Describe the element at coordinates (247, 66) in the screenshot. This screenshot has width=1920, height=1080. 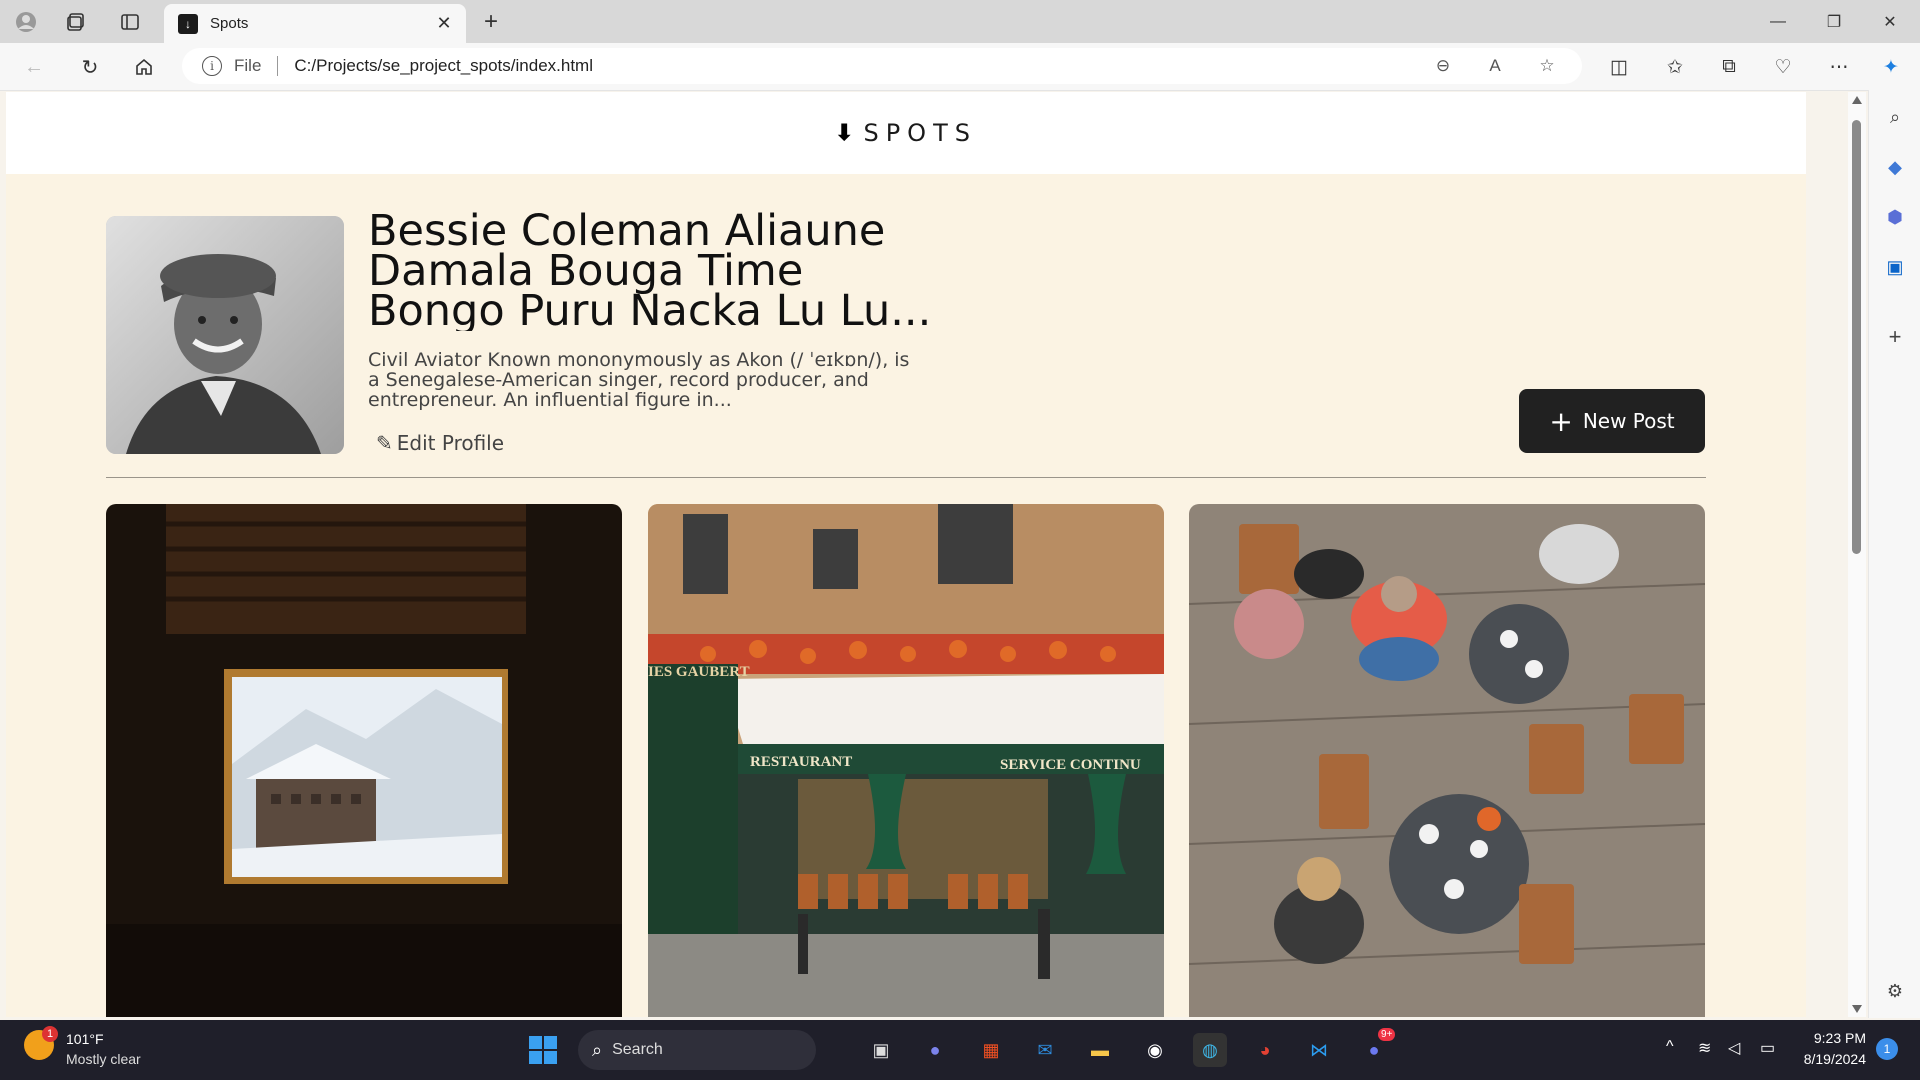
I see `site-info-label: File` at that location.